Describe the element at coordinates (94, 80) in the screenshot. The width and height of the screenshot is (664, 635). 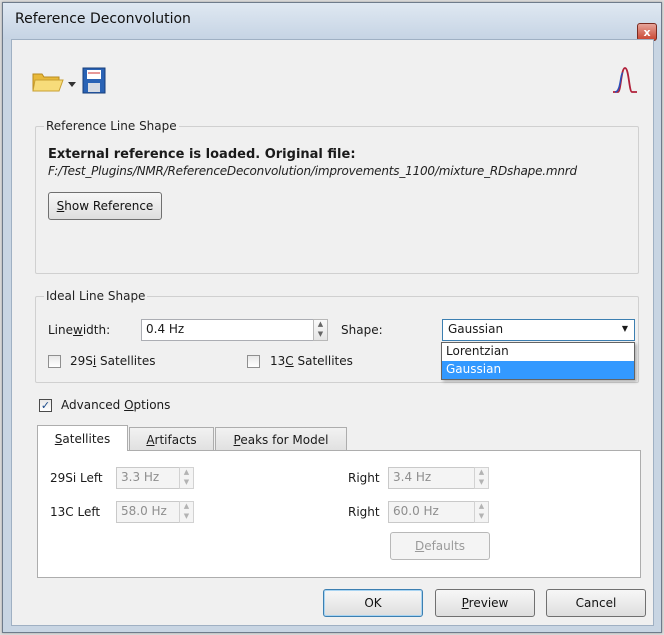
I see `floppy-disk-icon` at that location.